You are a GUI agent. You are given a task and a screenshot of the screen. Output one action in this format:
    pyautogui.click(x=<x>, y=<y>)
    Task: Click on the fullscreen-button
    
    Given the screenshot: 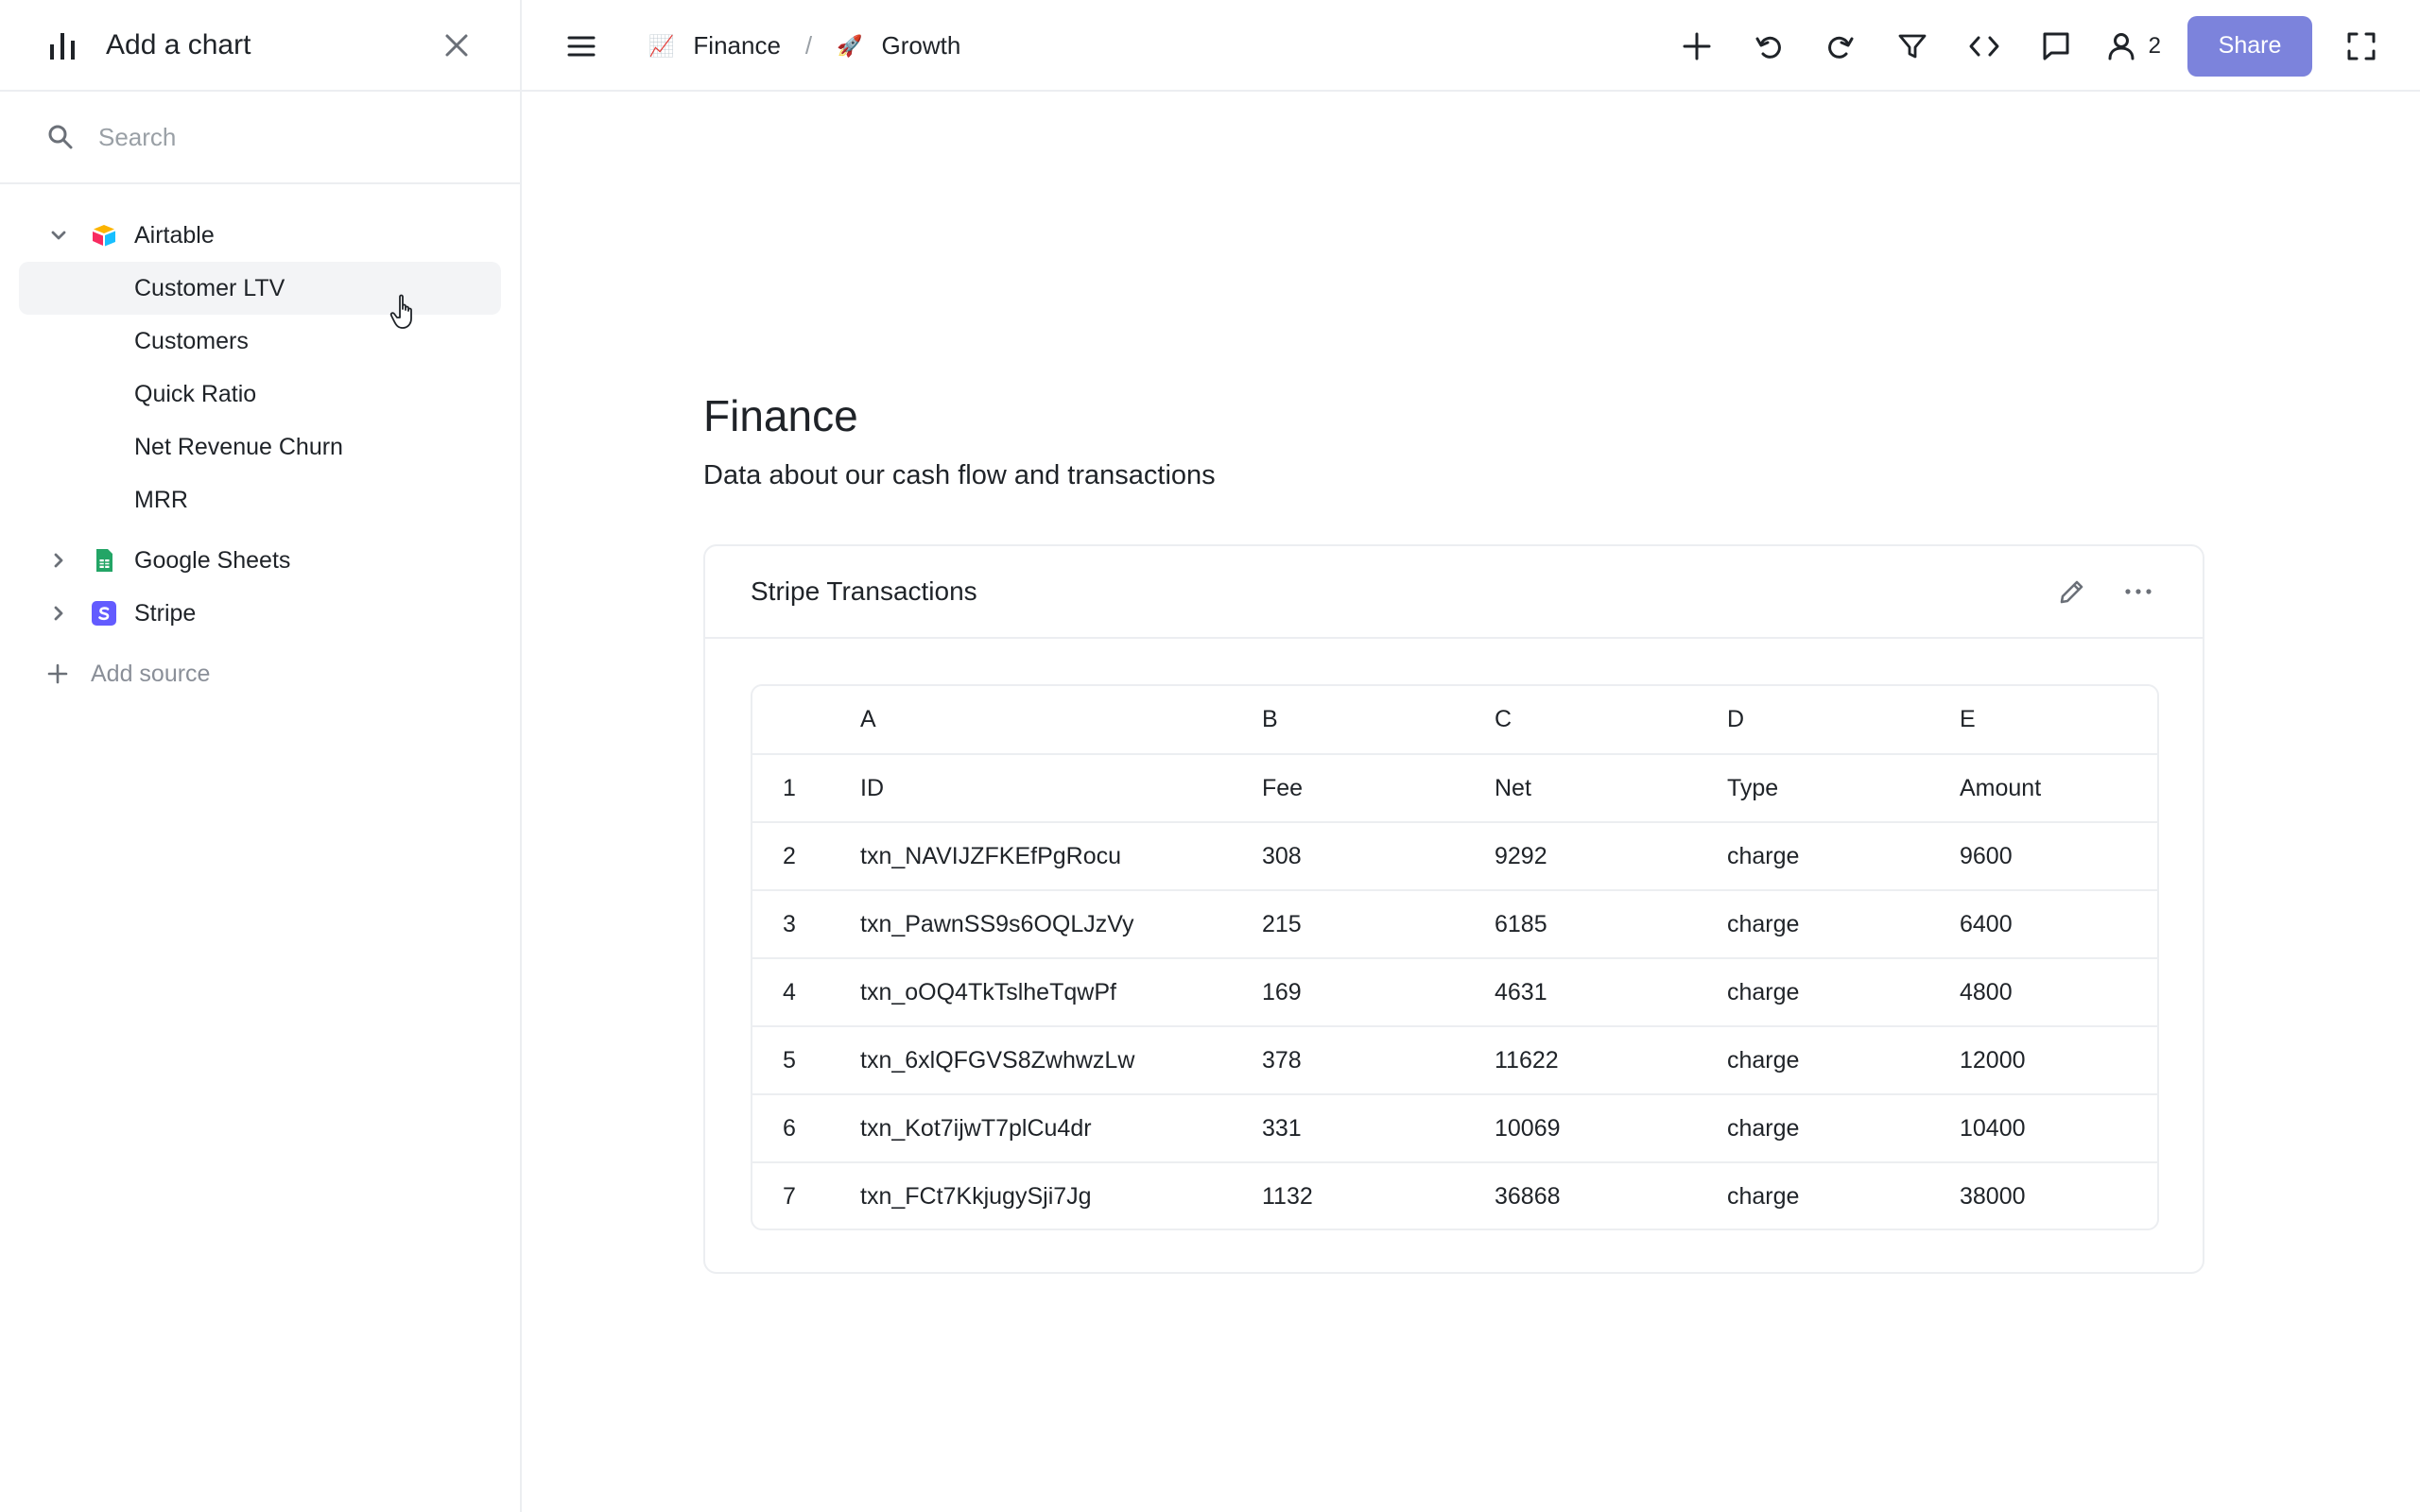 What is the action you would take?
    pyautogui.click(x=2361, y=46)
    